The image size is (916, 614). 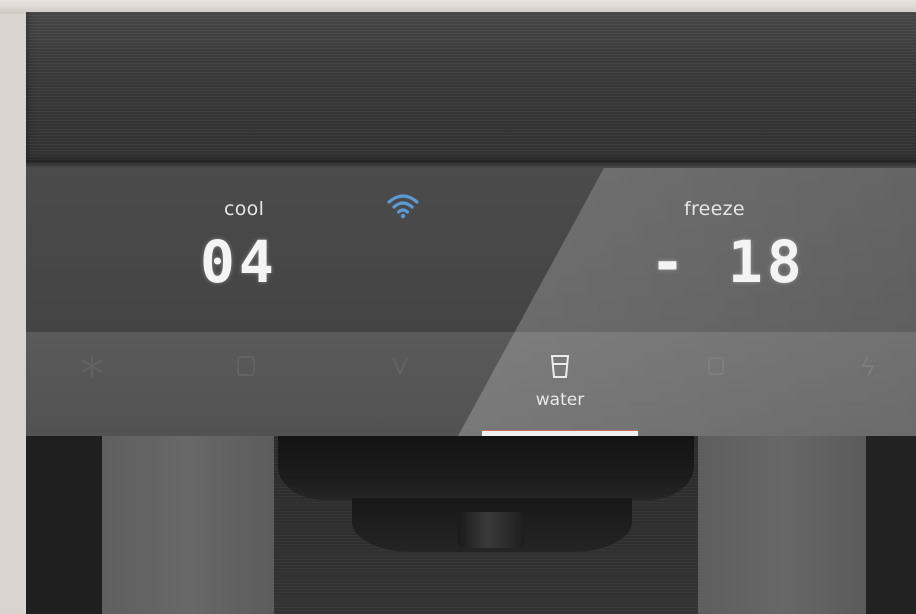 What do you see at coordinates (728, 262) in the screenshot?
I see `freeze-temperature: - 18` at bounding box center [728, 262].